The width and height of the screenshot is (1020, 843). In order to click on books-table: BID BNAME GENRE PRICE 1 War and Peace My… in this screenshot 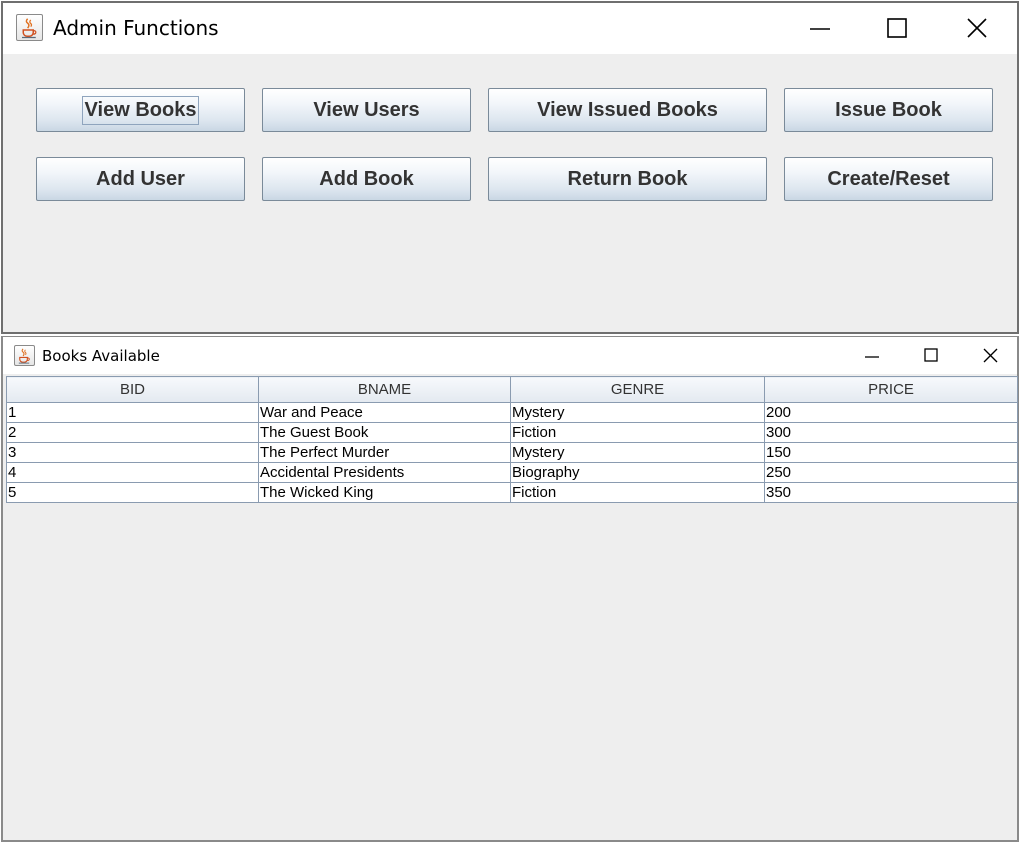, I will do `click(512, 439)`.